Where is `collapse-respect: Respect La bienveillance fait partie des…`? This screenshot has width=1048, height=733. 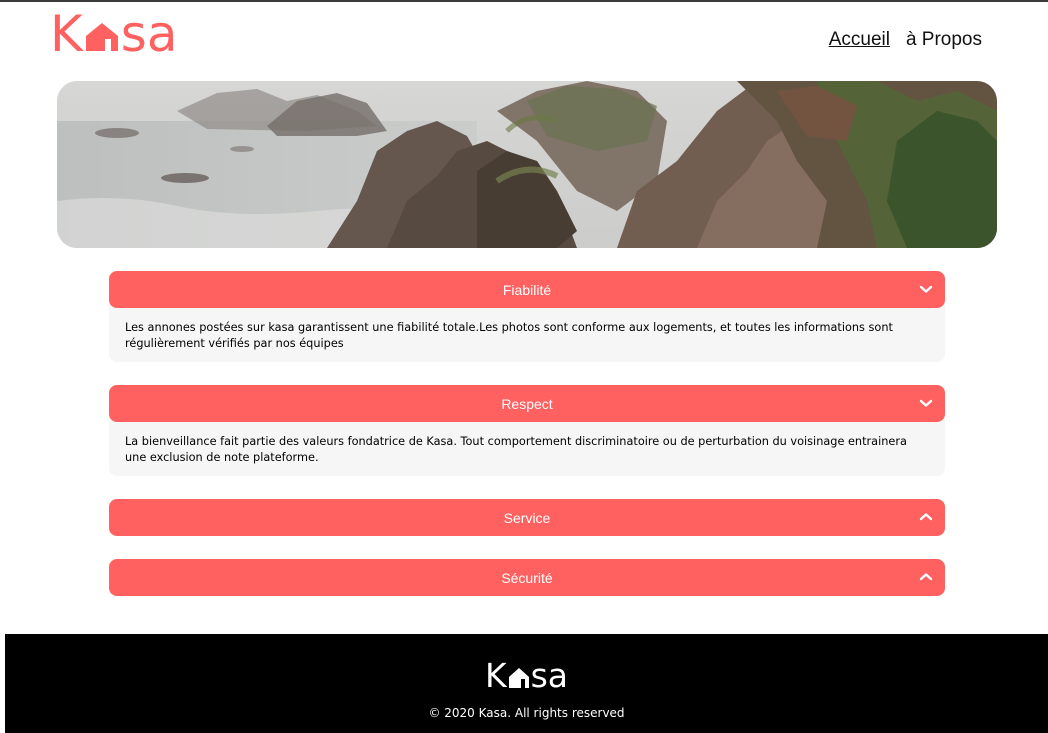
collapse-respect: Respect La bienveillance fait partie des… is located at coordinates (527, 430).